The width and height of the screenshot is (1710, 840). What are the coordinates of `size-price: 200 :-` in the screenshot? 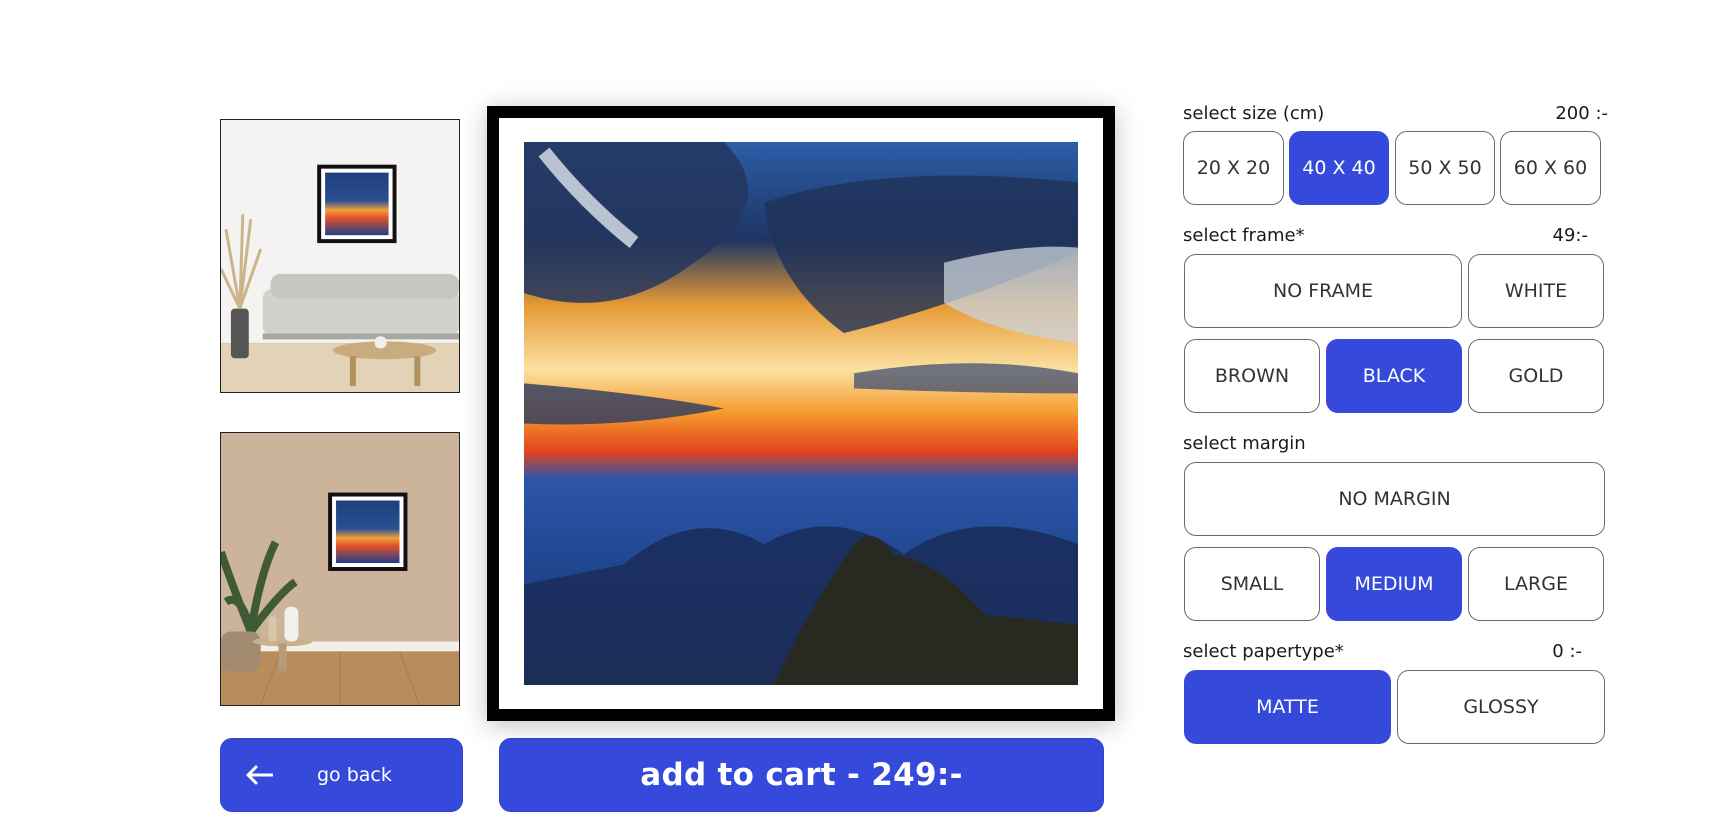 It's located at (1581, 113).